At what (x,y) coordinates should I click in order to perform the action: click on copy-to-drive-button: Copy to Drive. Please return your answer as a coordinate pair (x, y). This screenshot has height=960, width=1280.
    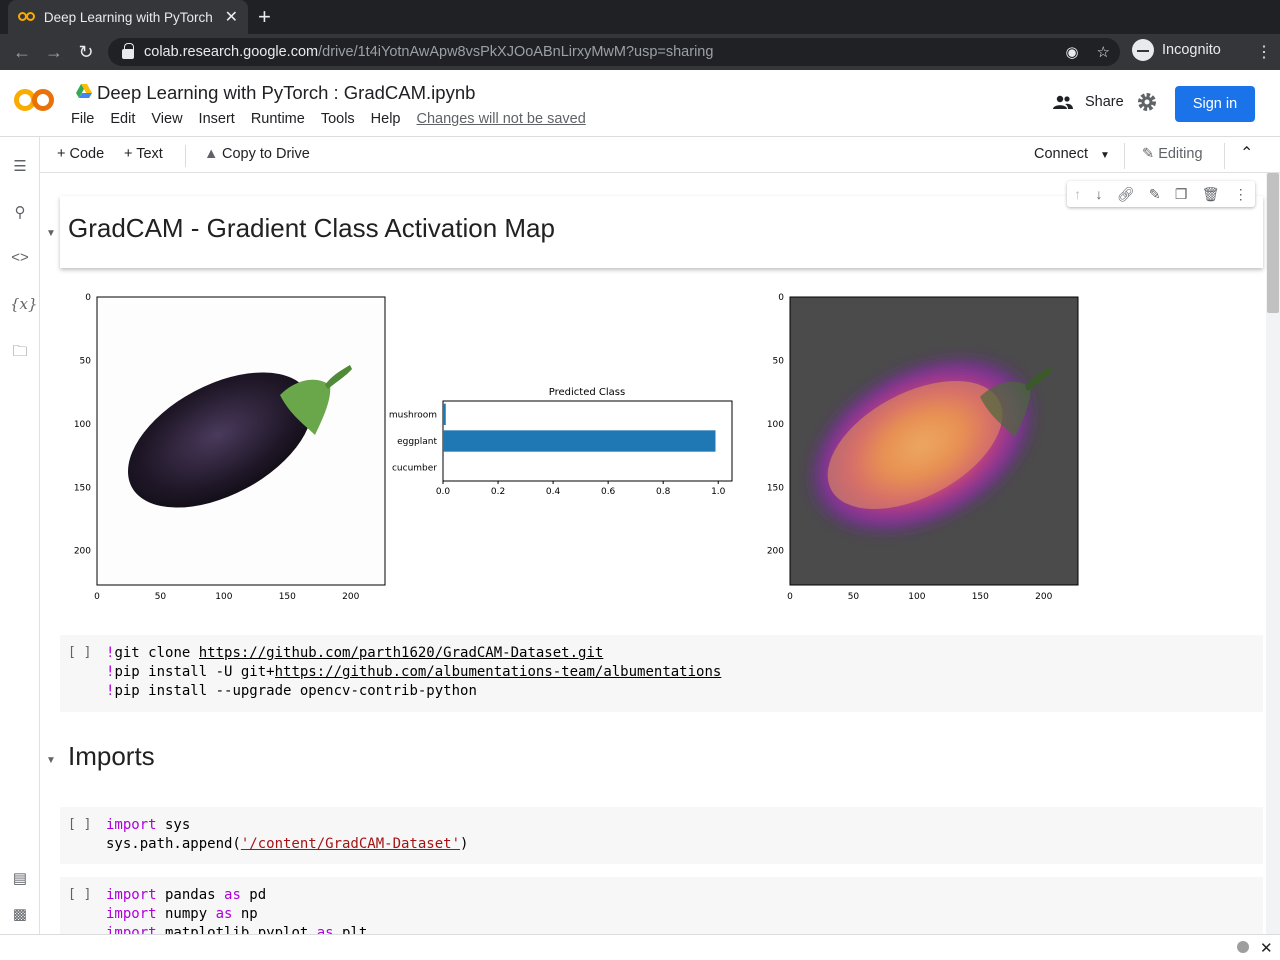
    Looking at the image, I should click on (266, 154).